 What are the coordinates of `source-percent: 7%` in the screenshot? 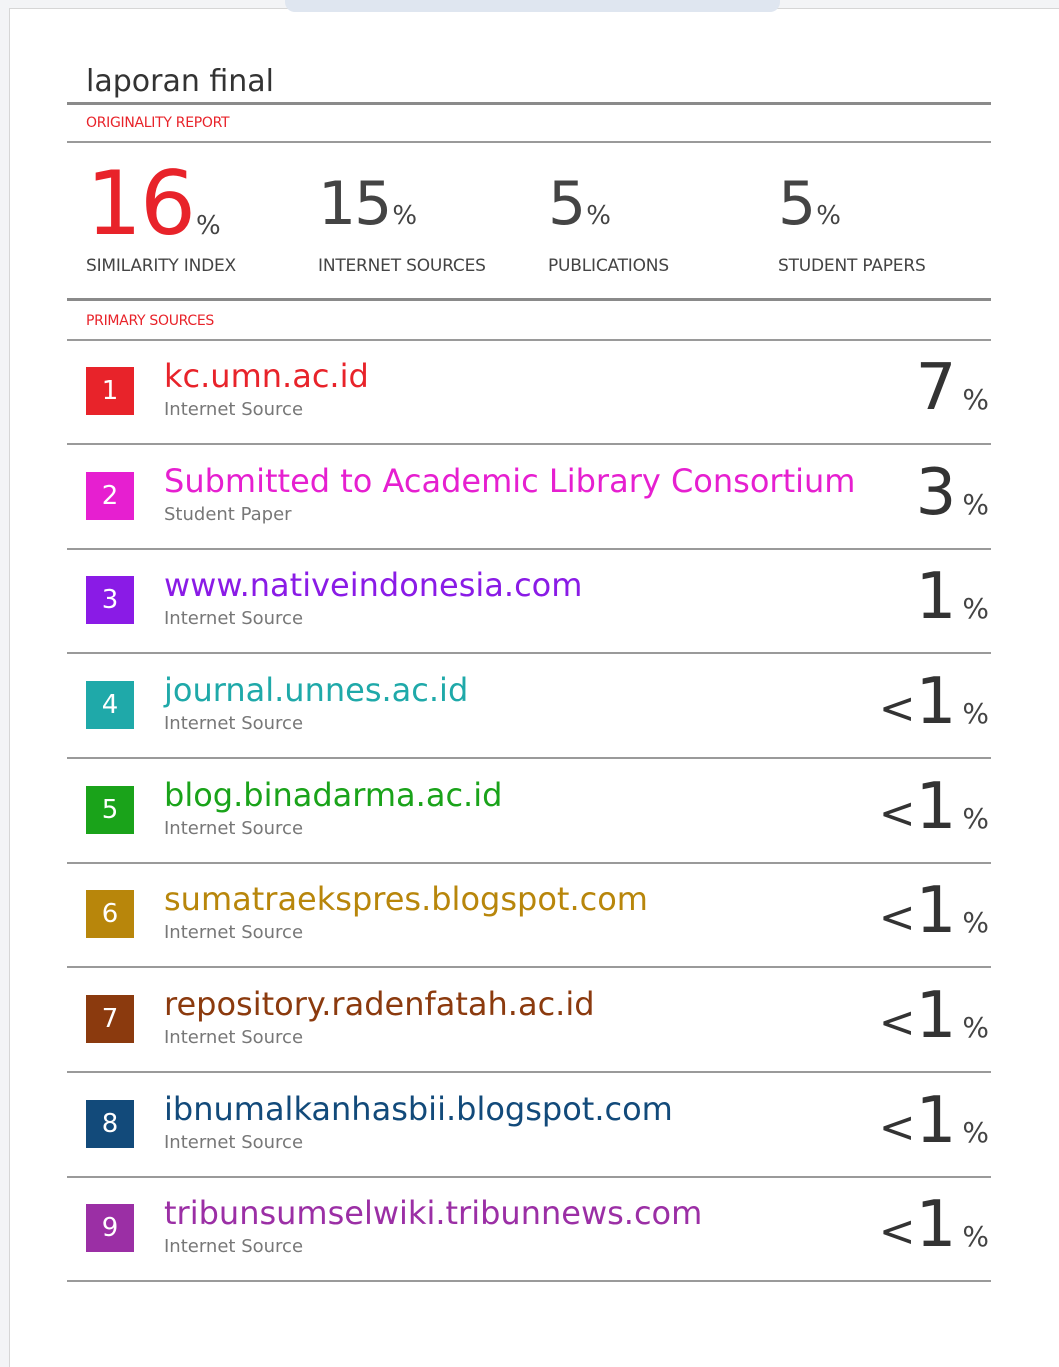 It's located at (952, 388).